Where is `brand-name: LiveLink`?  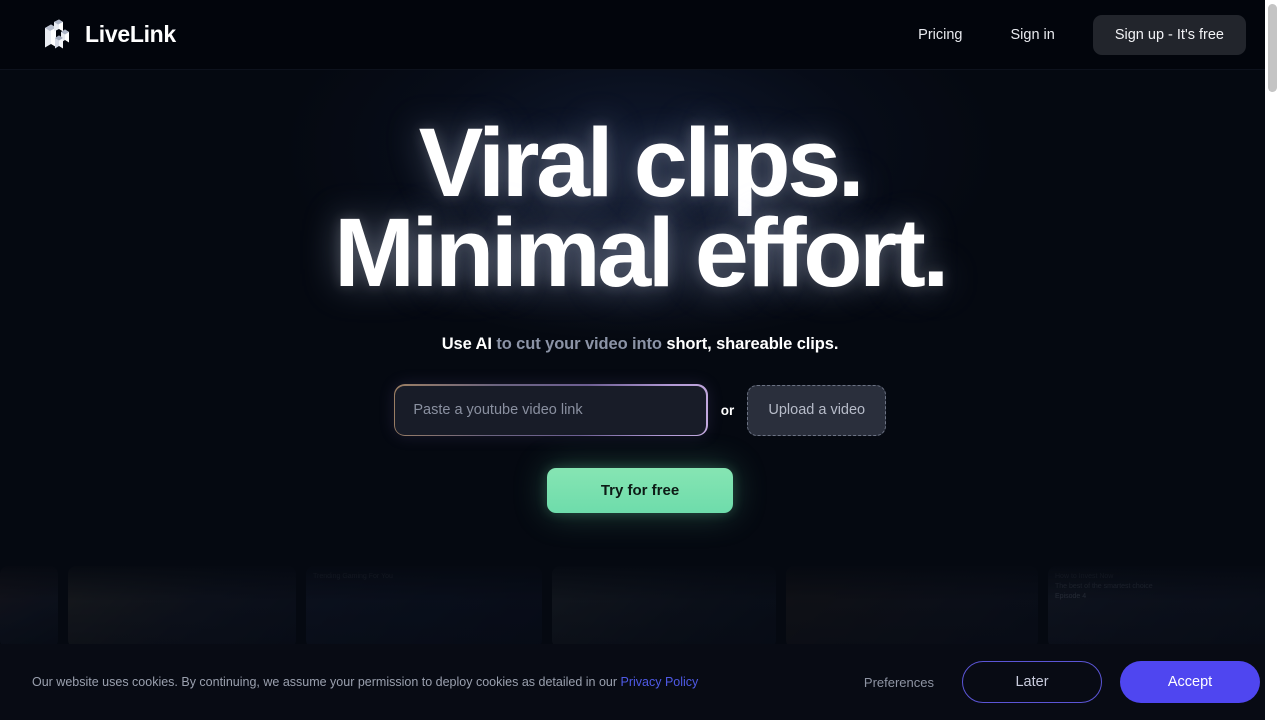 brand-name: LiveLink is located at coordinates (130, 34).